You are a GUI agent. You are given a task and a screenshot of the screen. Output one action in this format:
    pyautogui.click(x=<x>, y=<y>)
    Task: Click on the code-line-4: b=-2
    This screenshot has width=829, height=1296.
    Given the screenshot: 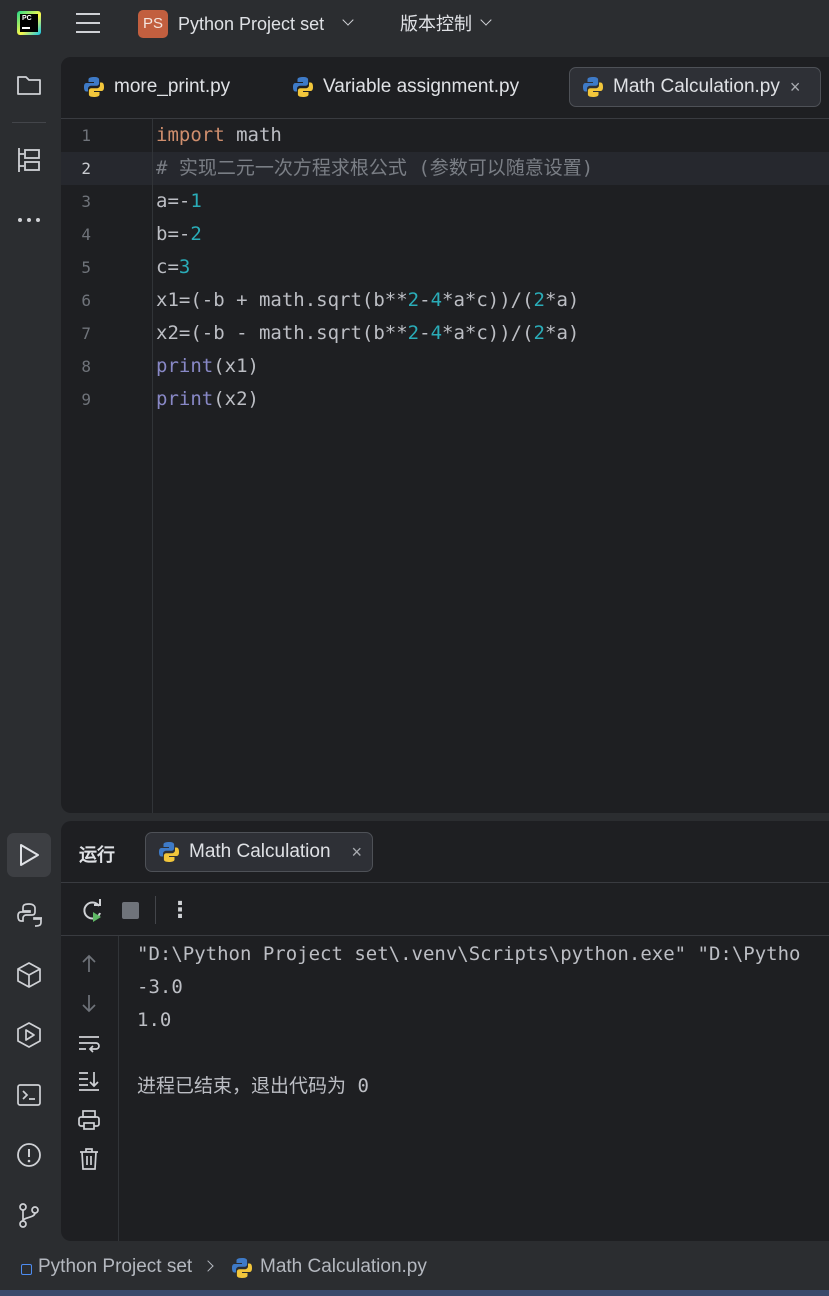 What is the action you would take?
    pyautogui.click(x=179, y=234)
    